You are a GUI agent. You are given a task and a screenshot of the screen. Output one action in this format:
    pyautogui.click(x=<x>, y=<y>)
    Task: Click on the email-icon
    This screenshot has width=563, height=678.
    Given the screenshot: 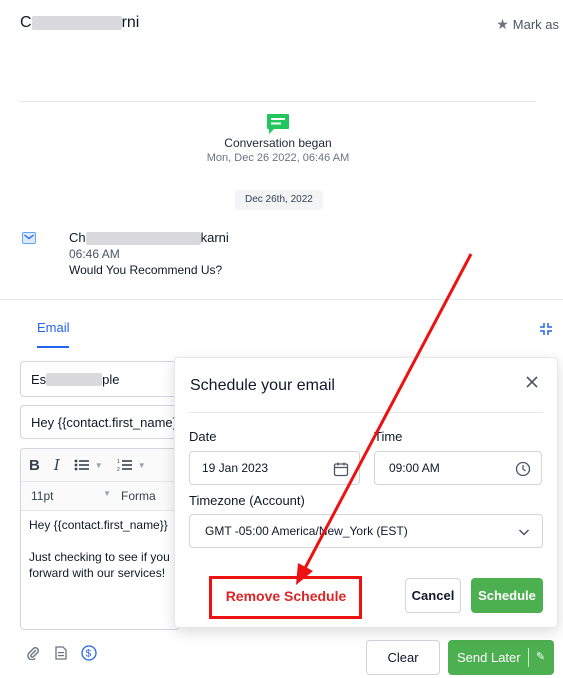 What is the action you would take?
    pyautogui.click(x=29, y=238)
    